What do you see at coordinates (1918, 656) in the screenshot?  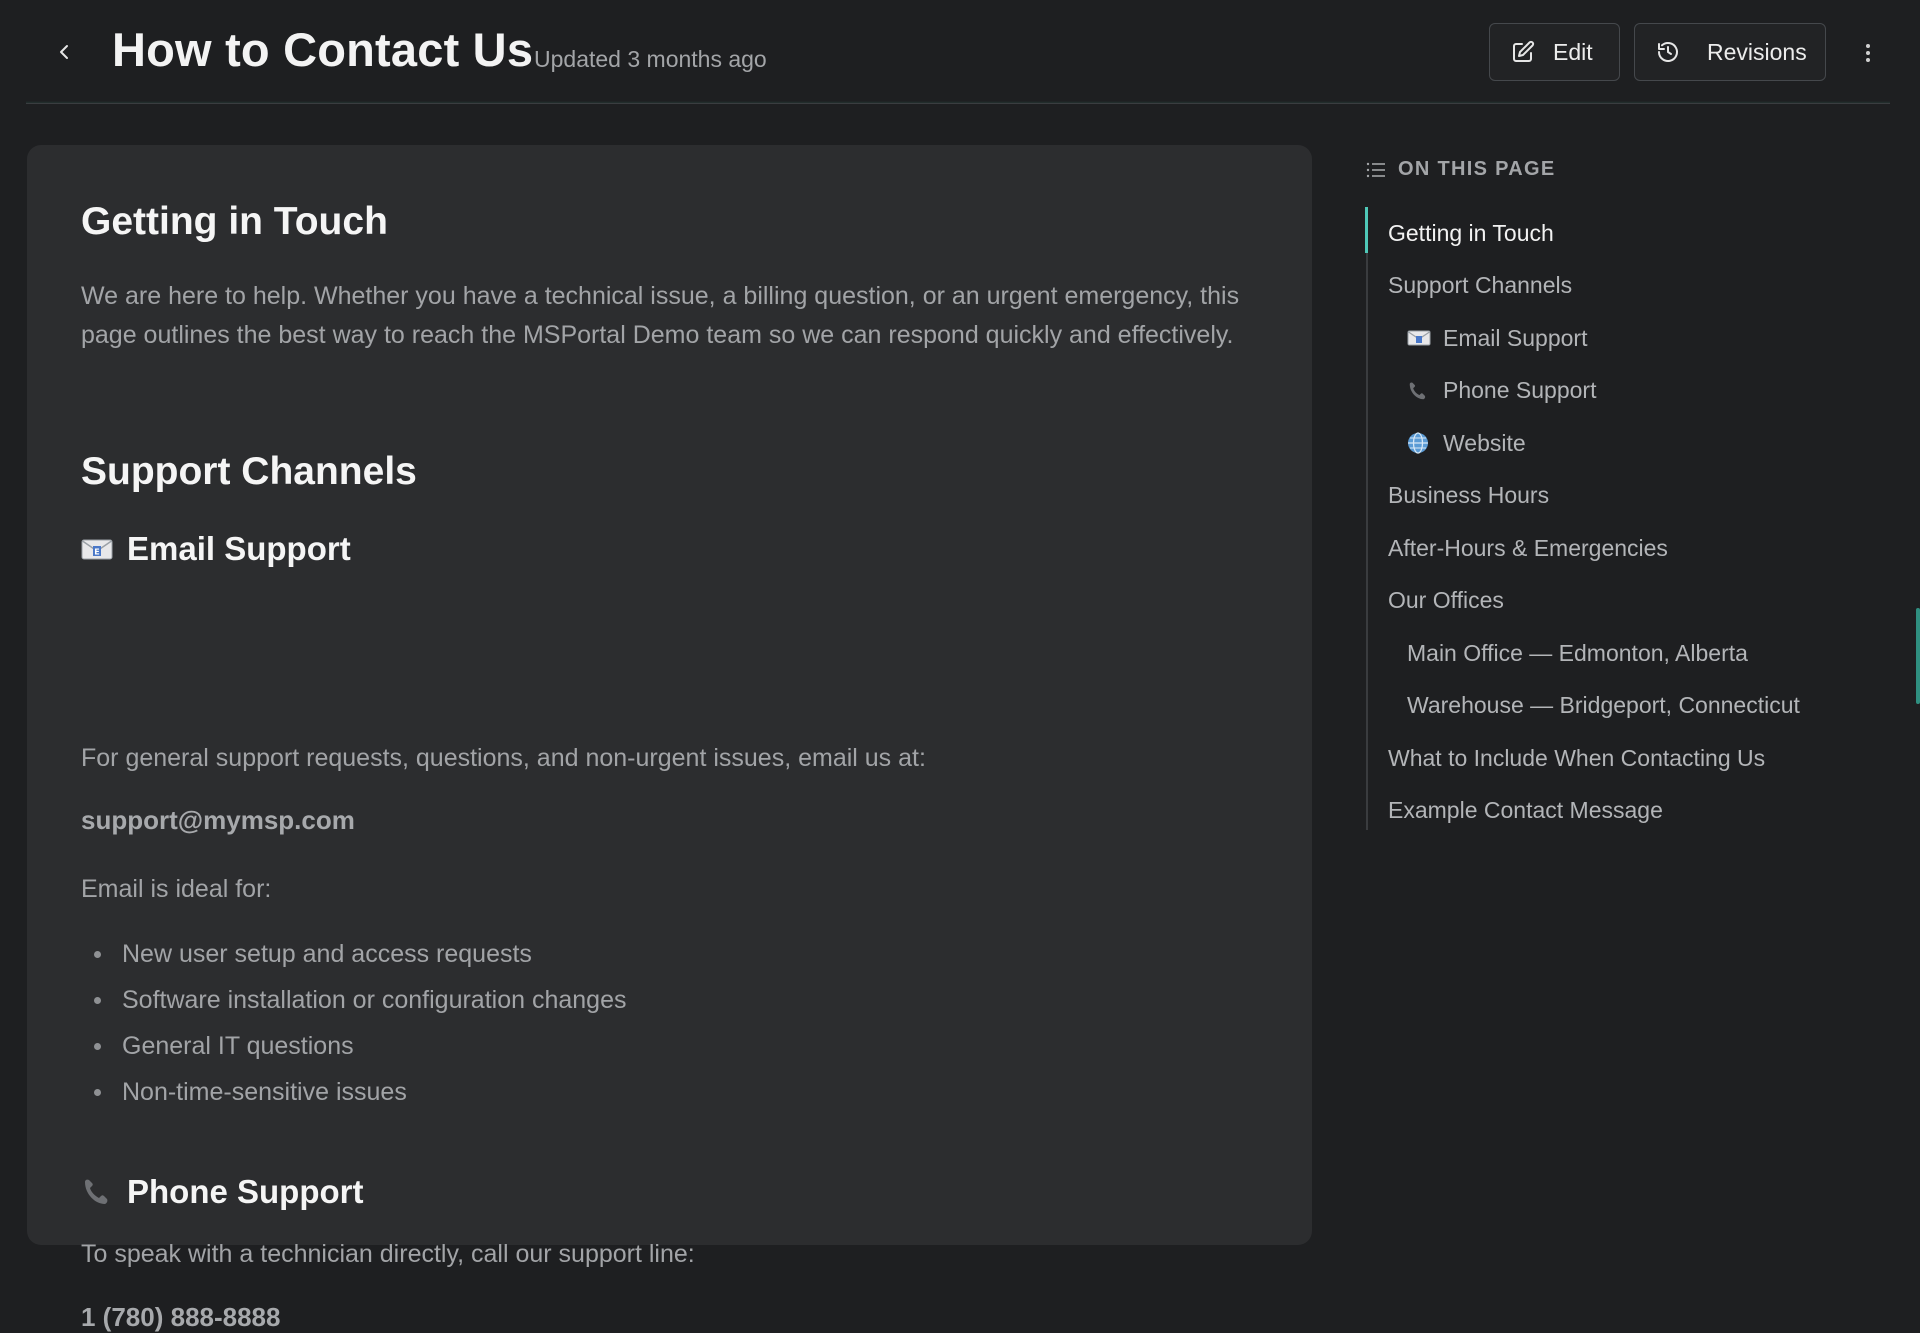 I see `scrollbar-thumb` at bounding box center [1918, 656].